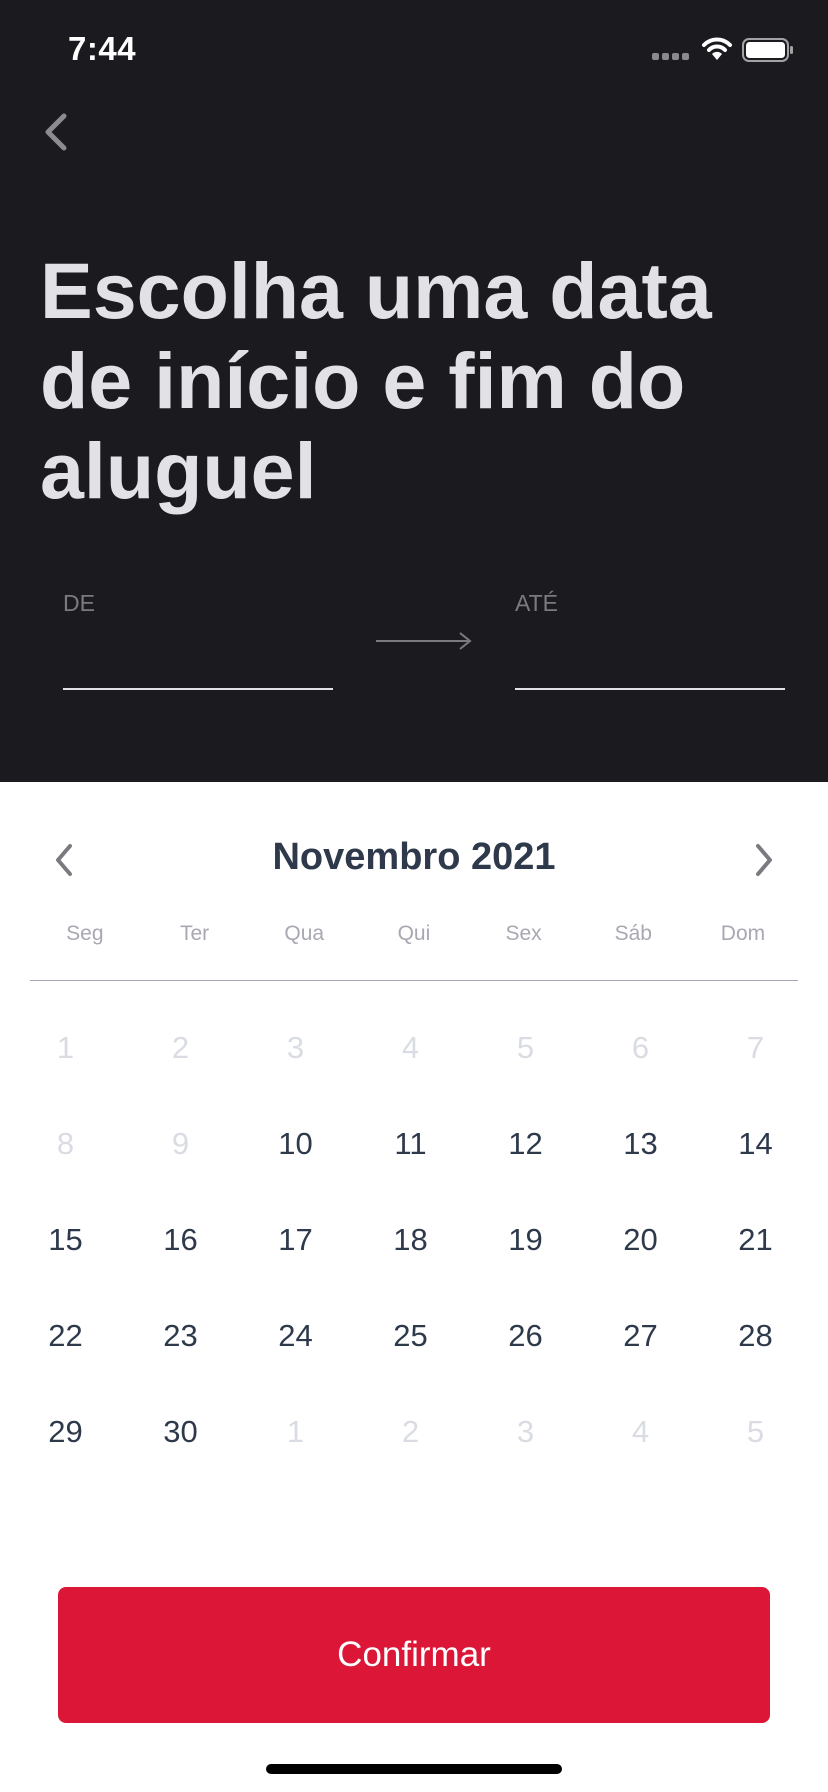 This screenshot has width=828, height=1792. I want to click on battery-icon, so click(767, 50).